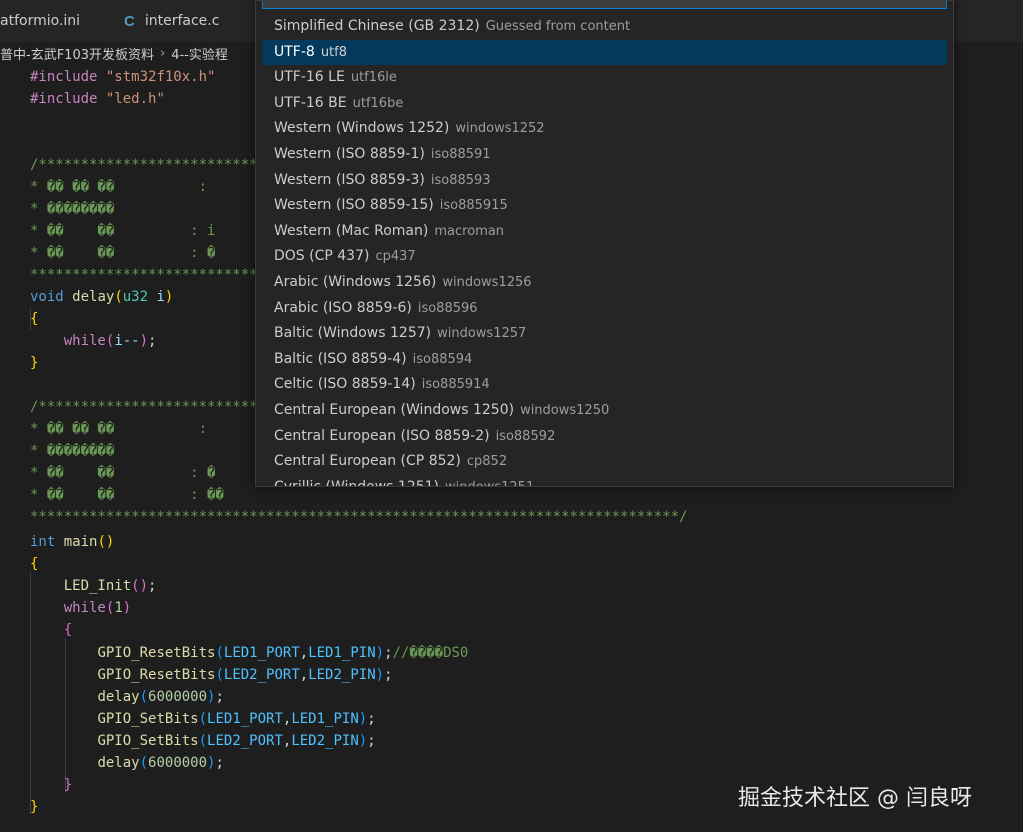  Describe the element at coordinates (604, 437) in the screenshot. I see `encoding-option: Central European (ISO 8859-2) iso88592` at that location.